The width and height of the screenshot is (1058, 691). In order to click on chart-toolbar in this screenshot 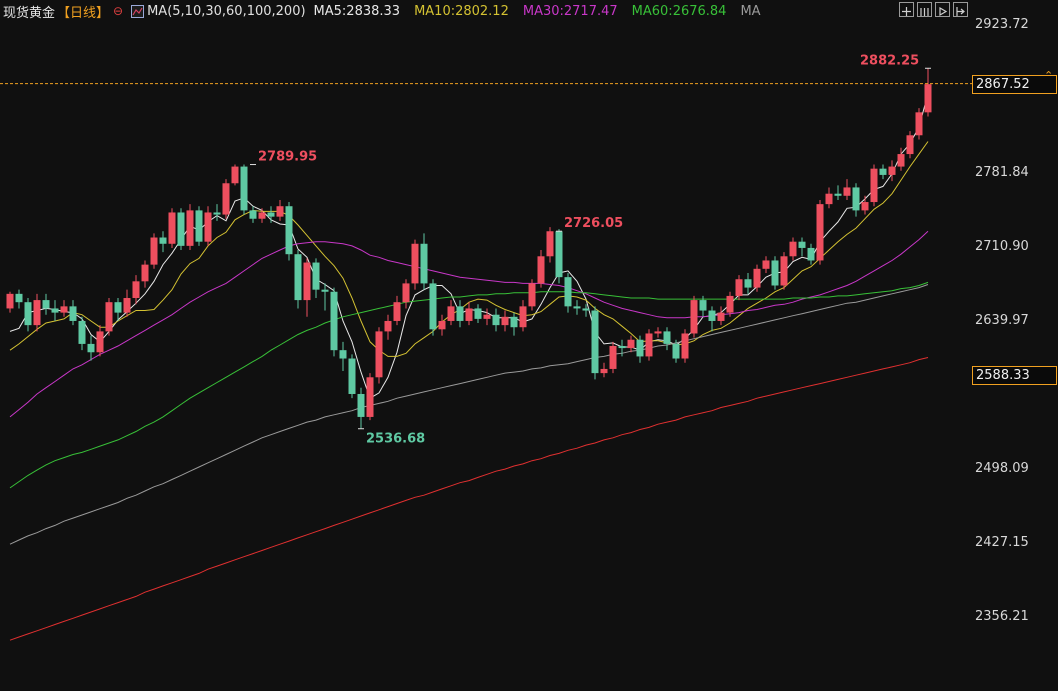, I will do `click(933, 9)`.